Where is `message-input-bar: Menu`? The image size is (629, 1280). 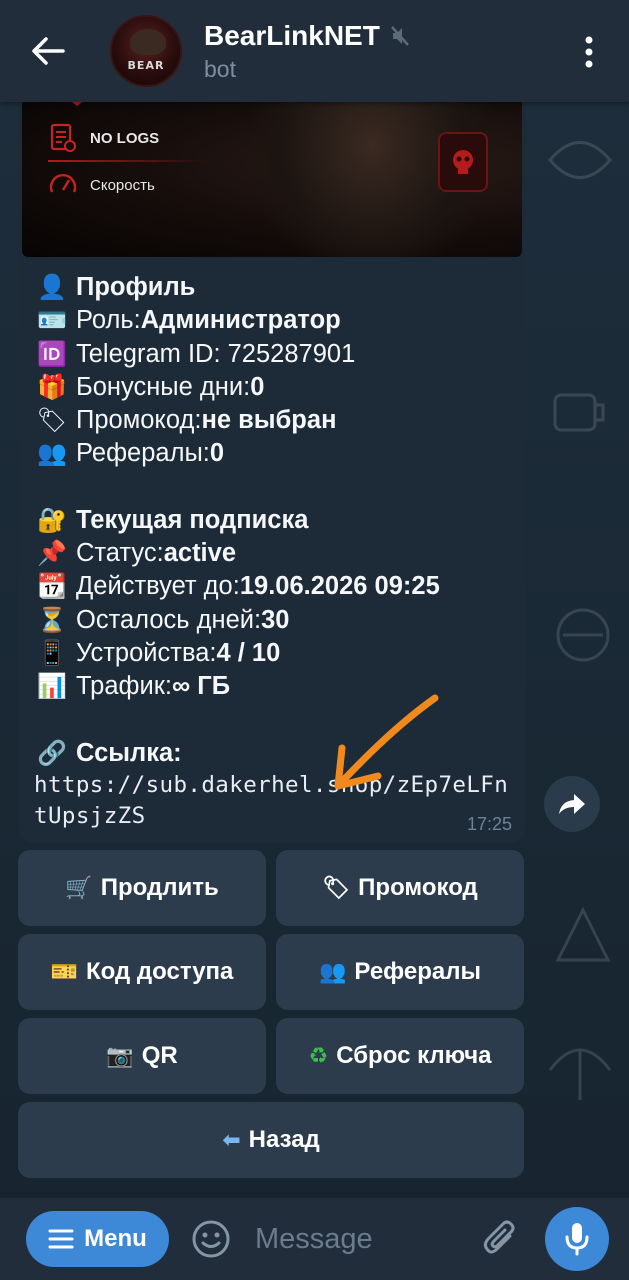
message-input-bar: Menu is located at coordinates (314, 1239).